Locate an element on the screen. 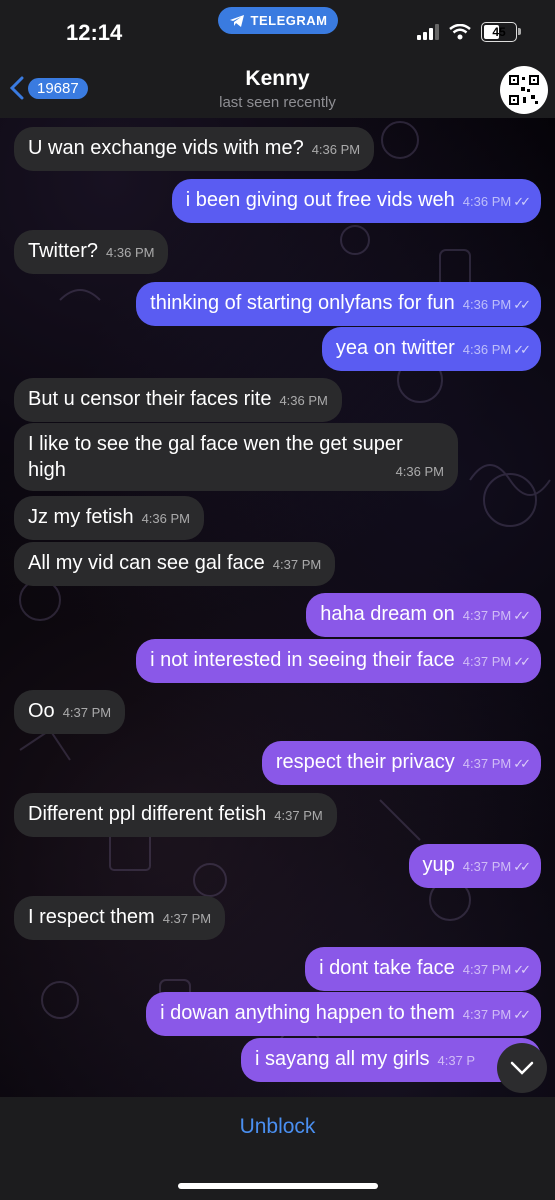 Image resolution: width=555 pixels, height=1200 pixels. battery-level: 45 is located at coordinates (499, 32).